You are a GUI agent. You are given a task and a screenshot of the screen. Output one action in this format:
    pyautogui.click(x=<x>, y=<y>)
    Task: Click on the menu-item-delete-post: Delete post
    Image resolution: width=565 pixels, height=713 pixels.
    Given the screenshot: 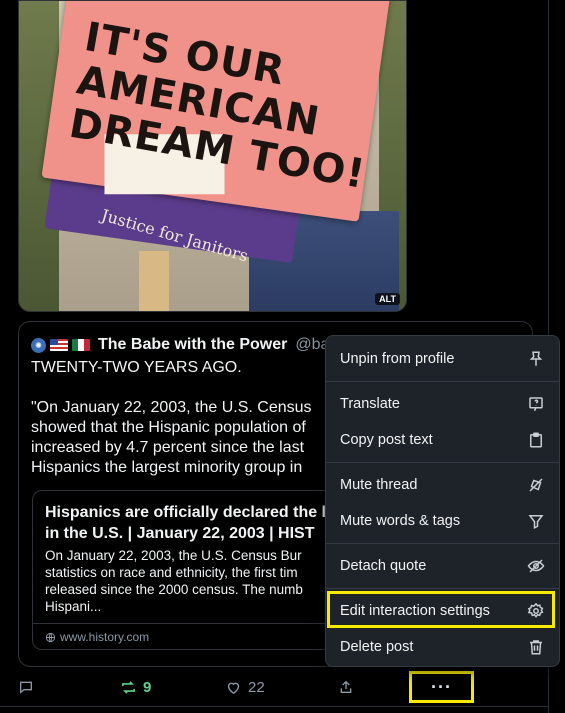 What is the action you would take?
    pyautogui.click(x=442, y=647)
    